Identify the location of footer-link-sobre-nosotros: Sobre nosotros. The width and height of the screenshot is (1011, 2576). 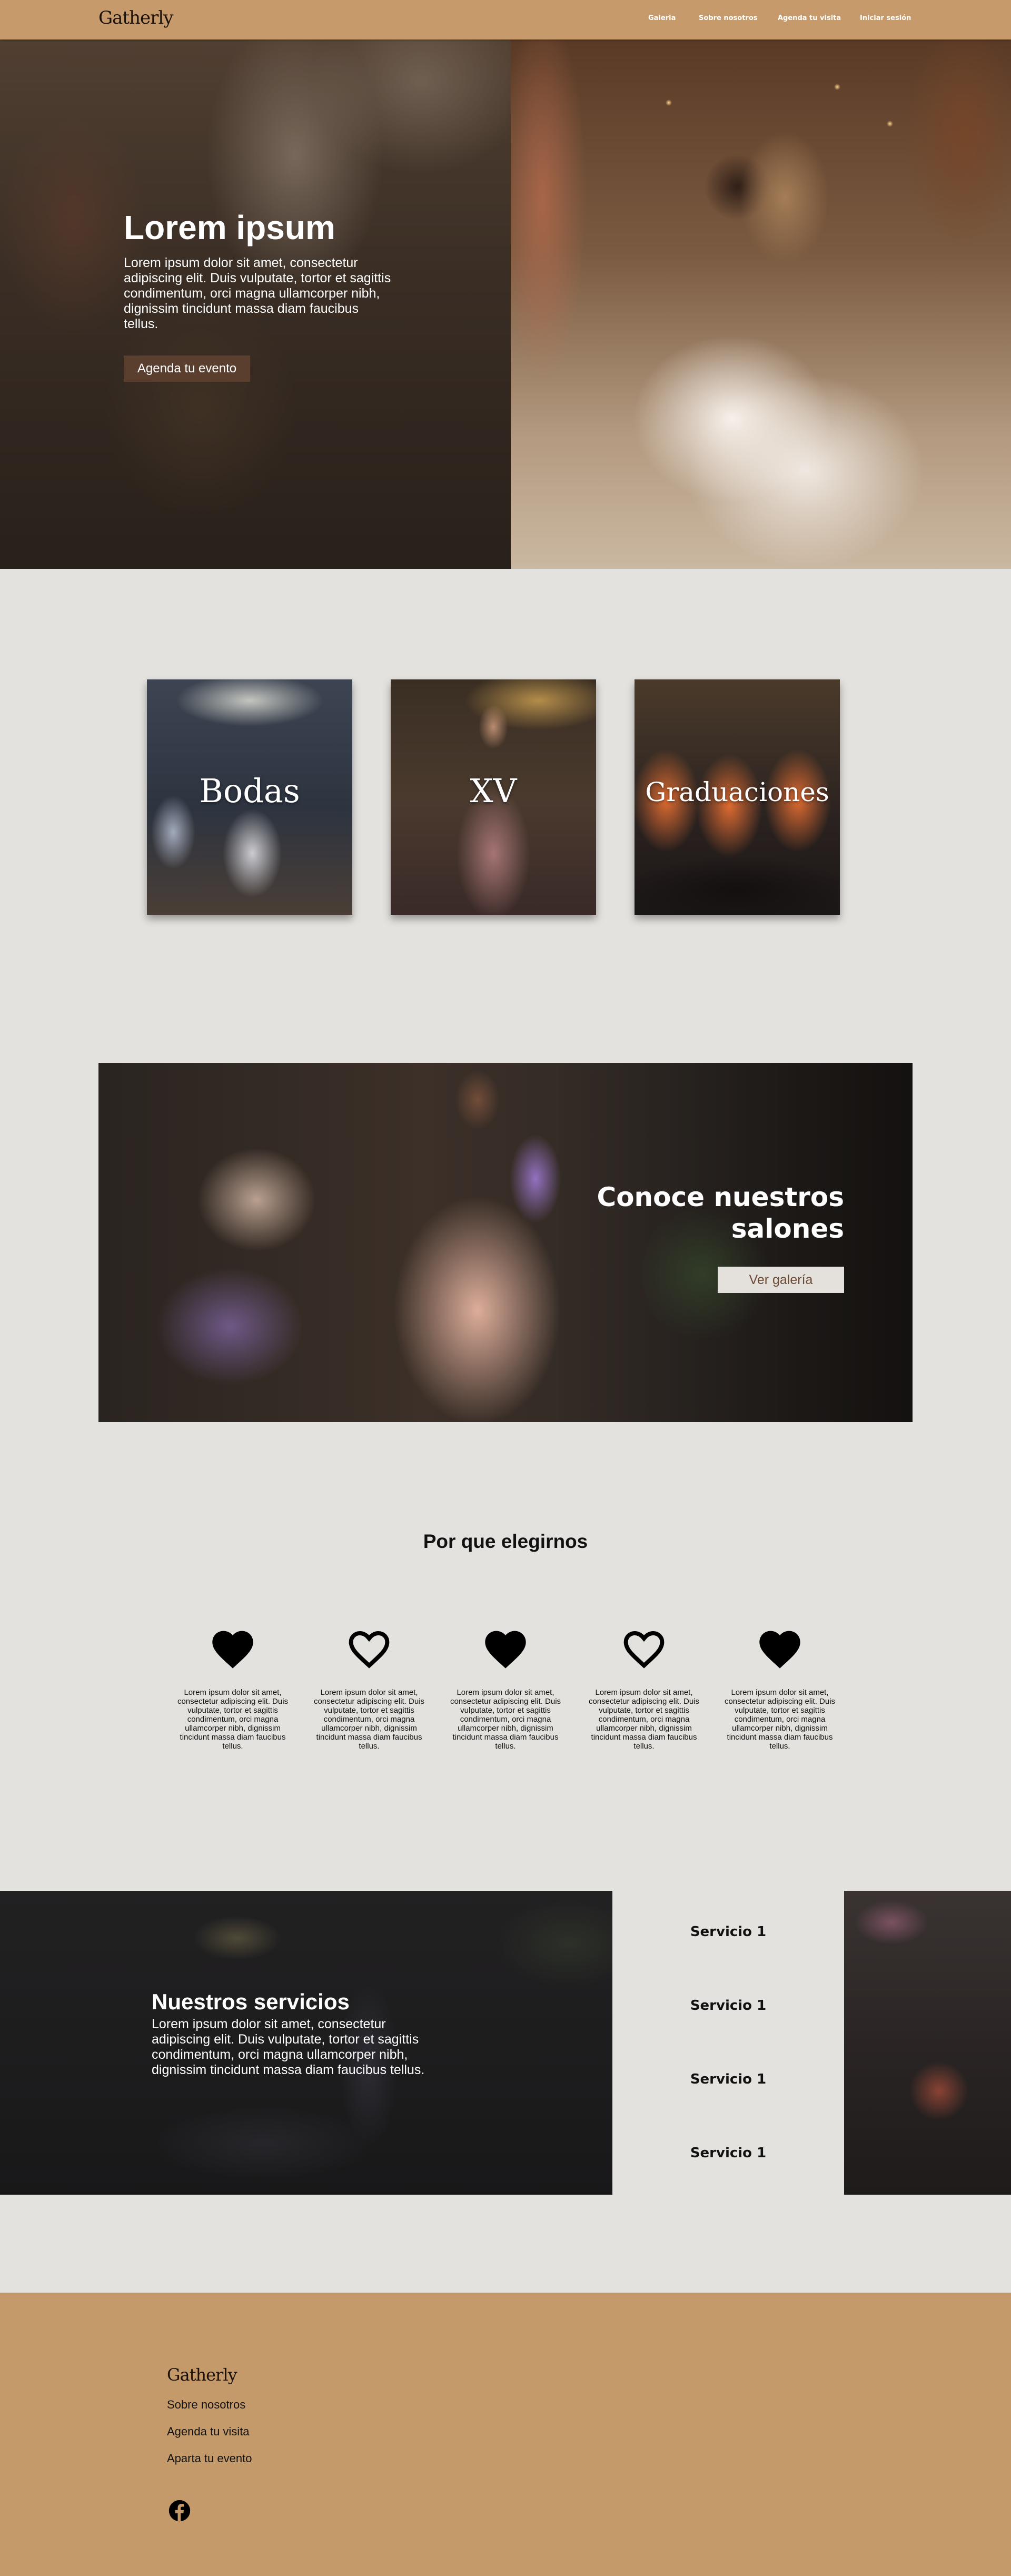
(206, 2405).